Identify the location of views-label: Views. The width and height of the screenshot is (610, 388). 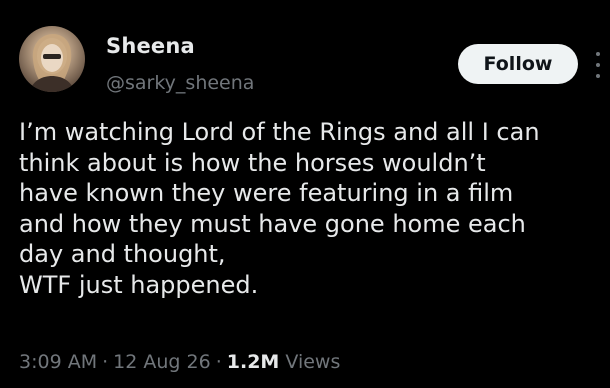
(313, 362).